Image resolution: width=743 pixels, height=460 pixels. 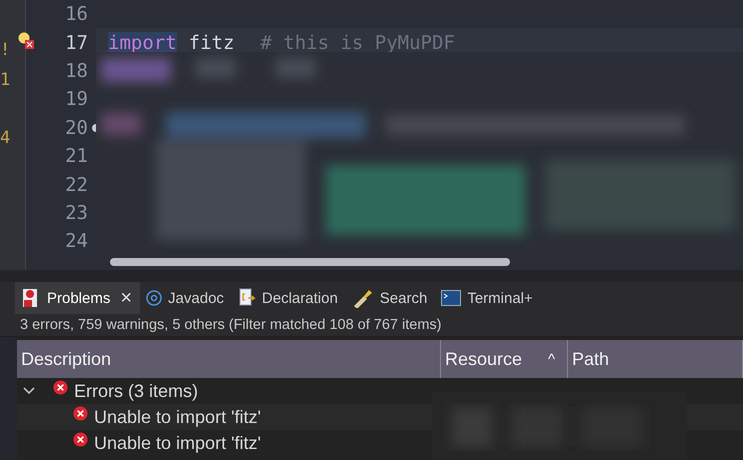 What do you see at coordinates (76, 43) in the screenshot?
I see `line-number: 17` at bounding box center [76, 43].